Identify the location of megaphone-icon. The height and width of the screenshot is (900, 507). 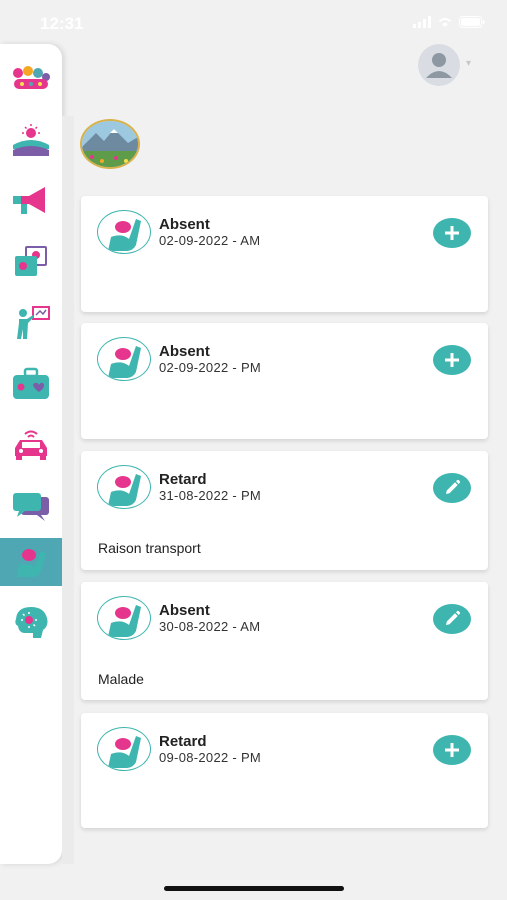
(29, 200).